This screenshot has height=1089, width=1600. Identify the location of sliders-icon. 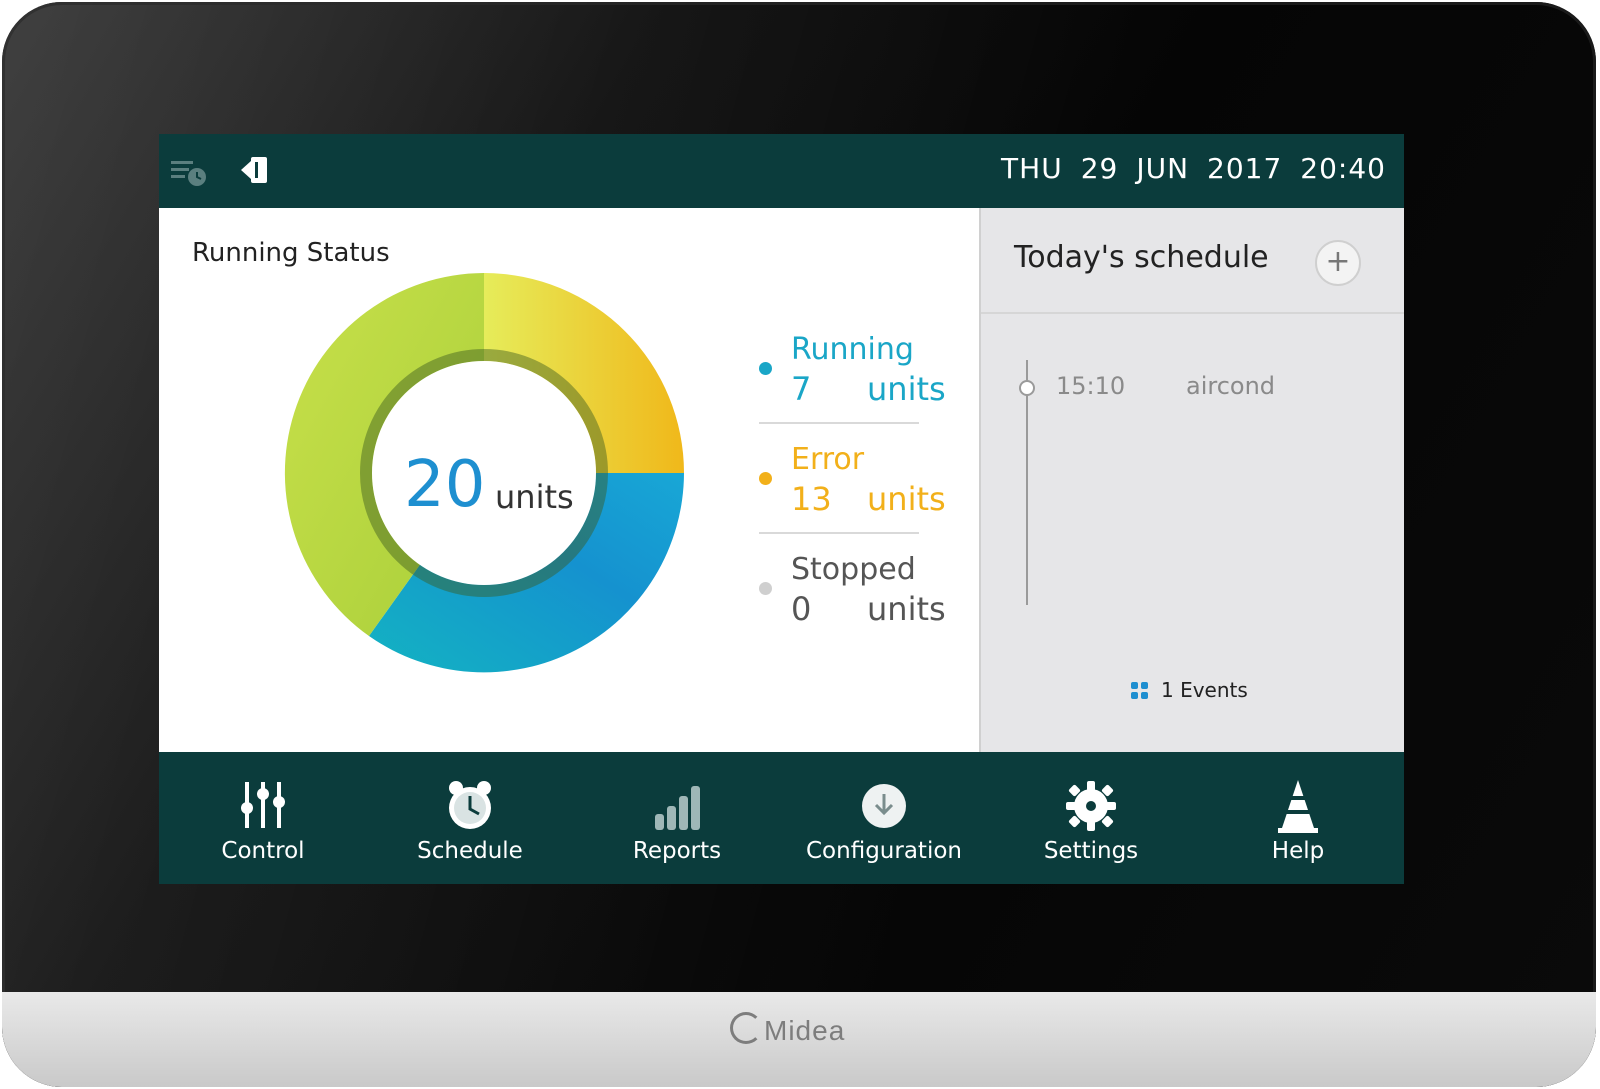
(263, 805).